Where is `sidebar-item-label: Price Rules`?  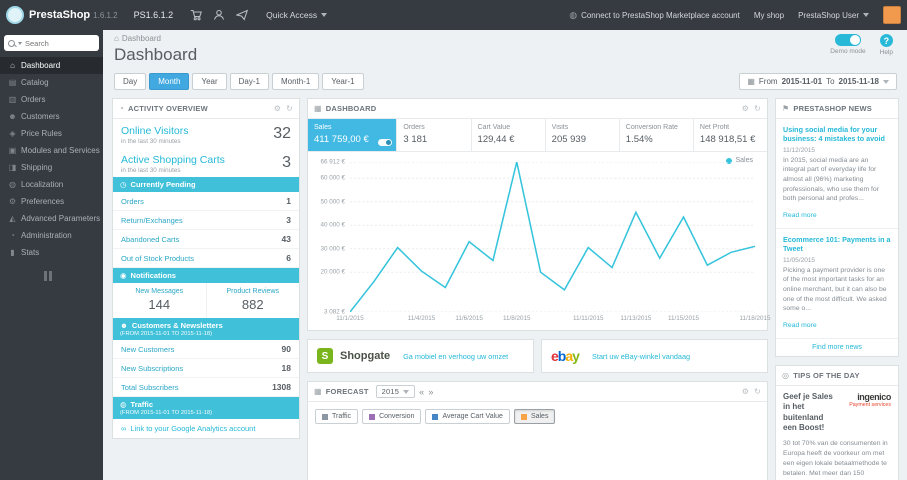
sidebar-item-label: Price Rules is located at coordinates (41, 133).